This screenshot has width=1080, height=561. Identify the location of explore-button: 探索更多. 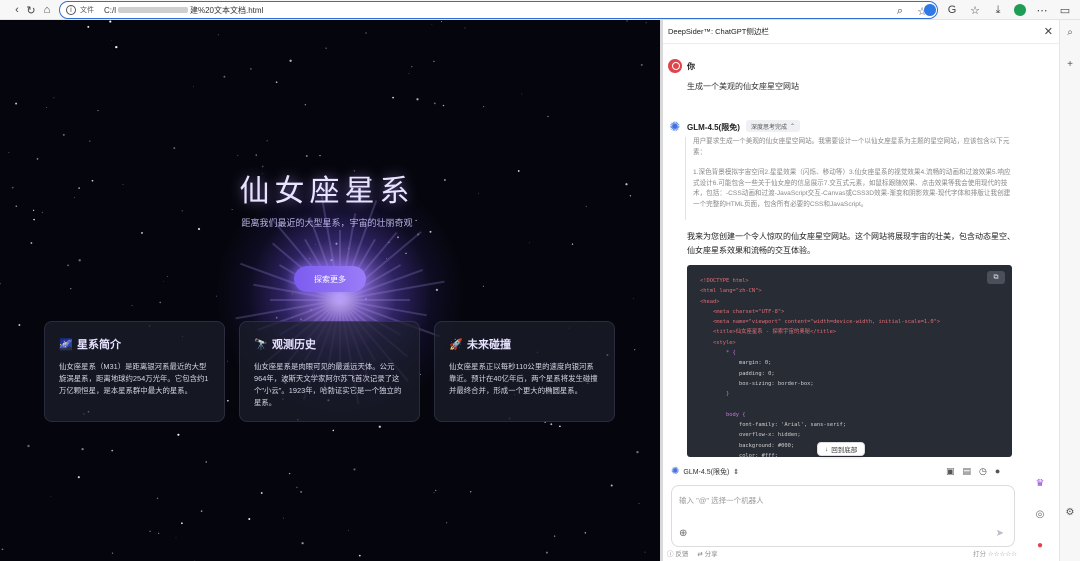
(330, 279).